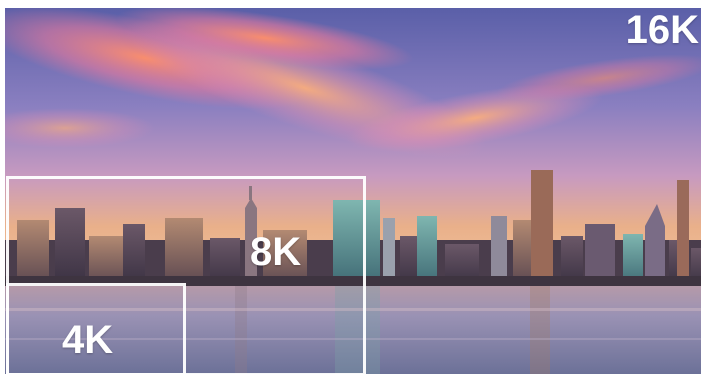  I want to click on label-16k: 16K, so click(662, 30).